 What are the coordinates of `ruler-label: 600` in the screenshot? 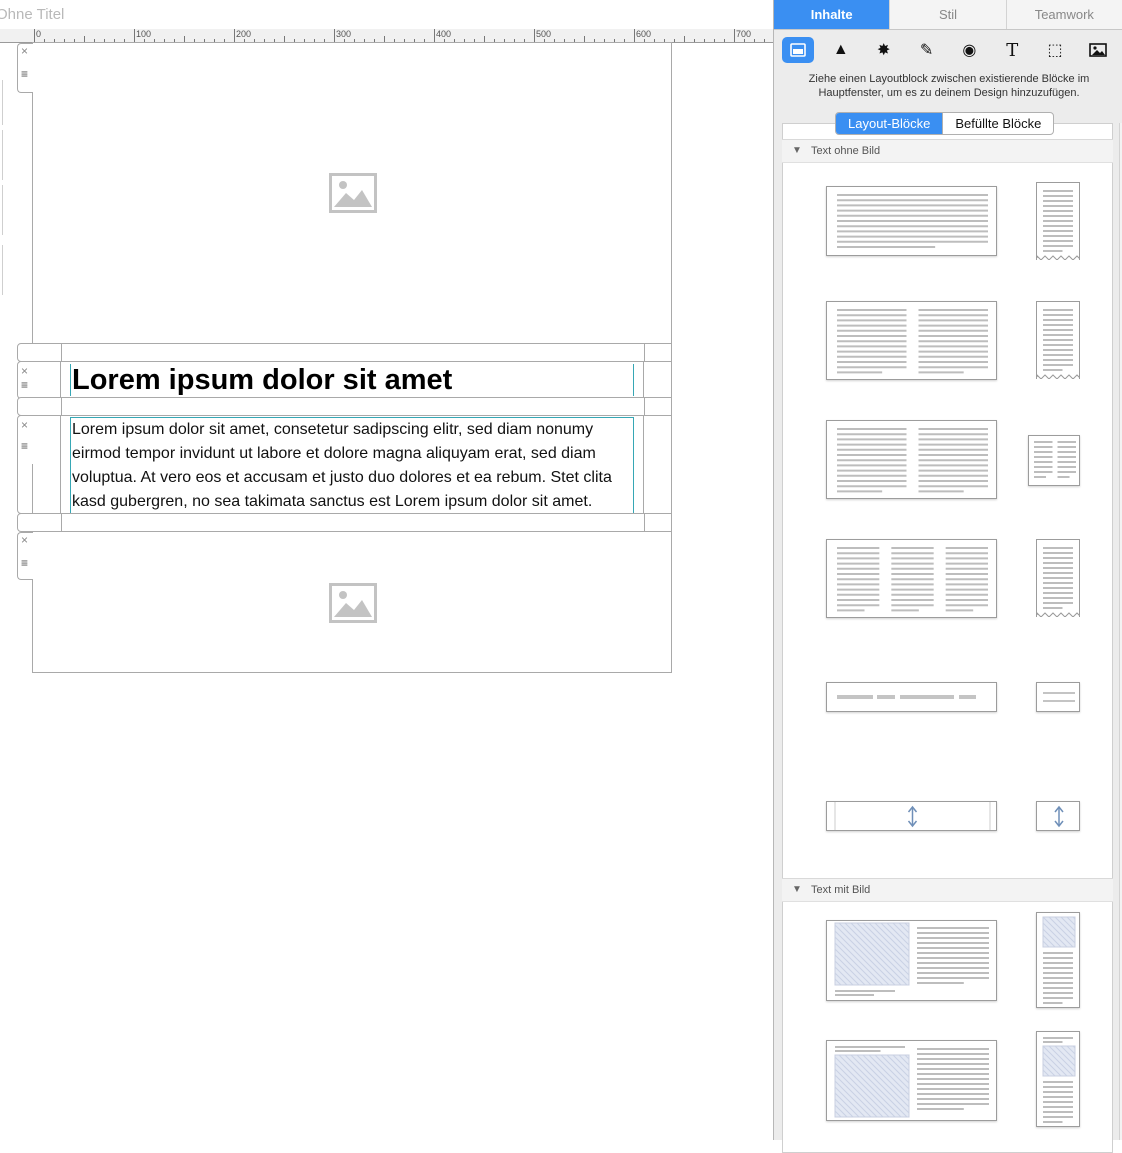 It's located at (644, 34).